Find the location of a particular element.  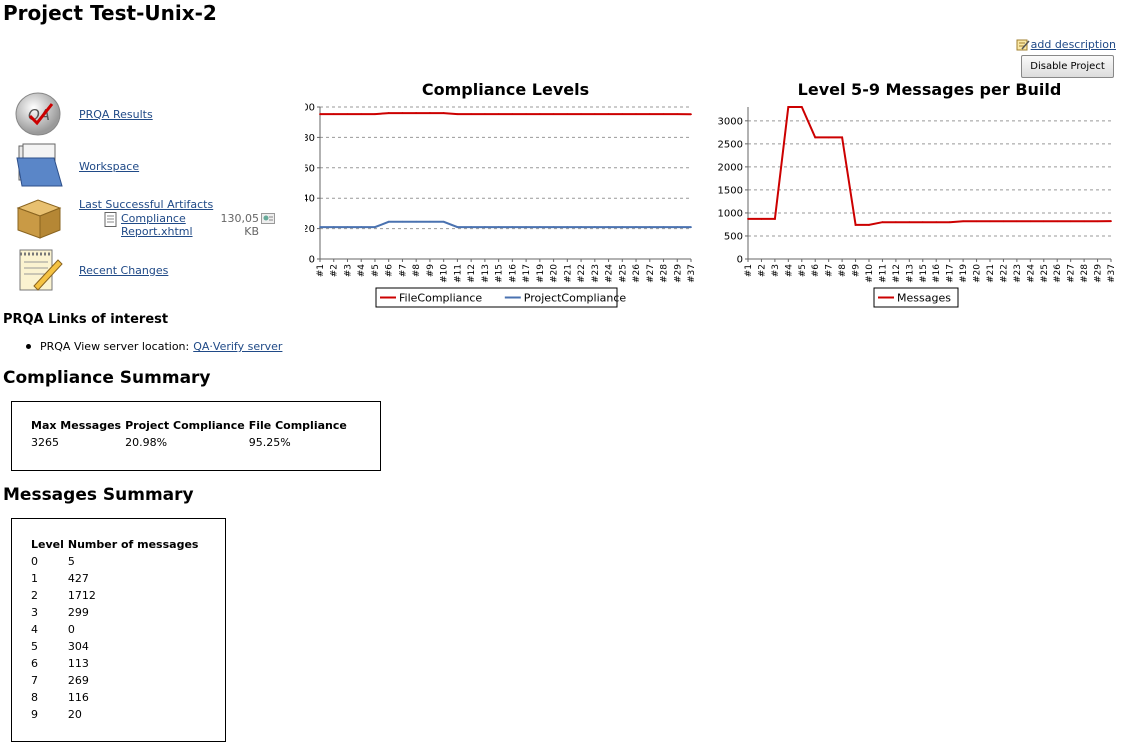

count-cell: 299 is located at coordinates (78, 612).